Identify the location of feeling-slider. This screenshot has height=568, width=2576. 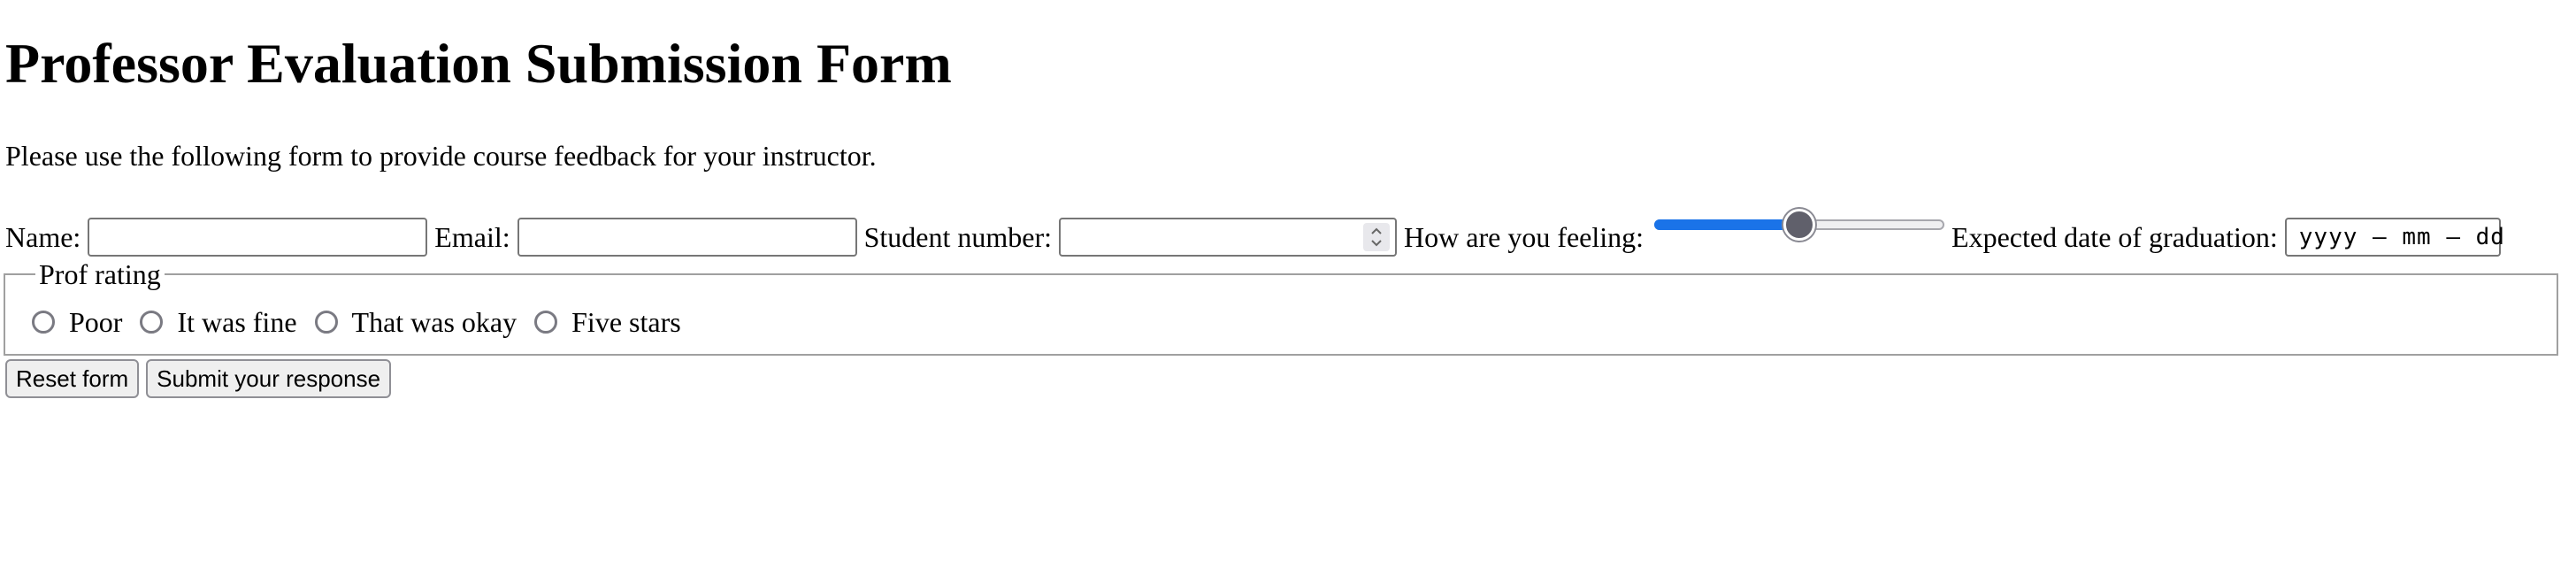
(1799, 235).